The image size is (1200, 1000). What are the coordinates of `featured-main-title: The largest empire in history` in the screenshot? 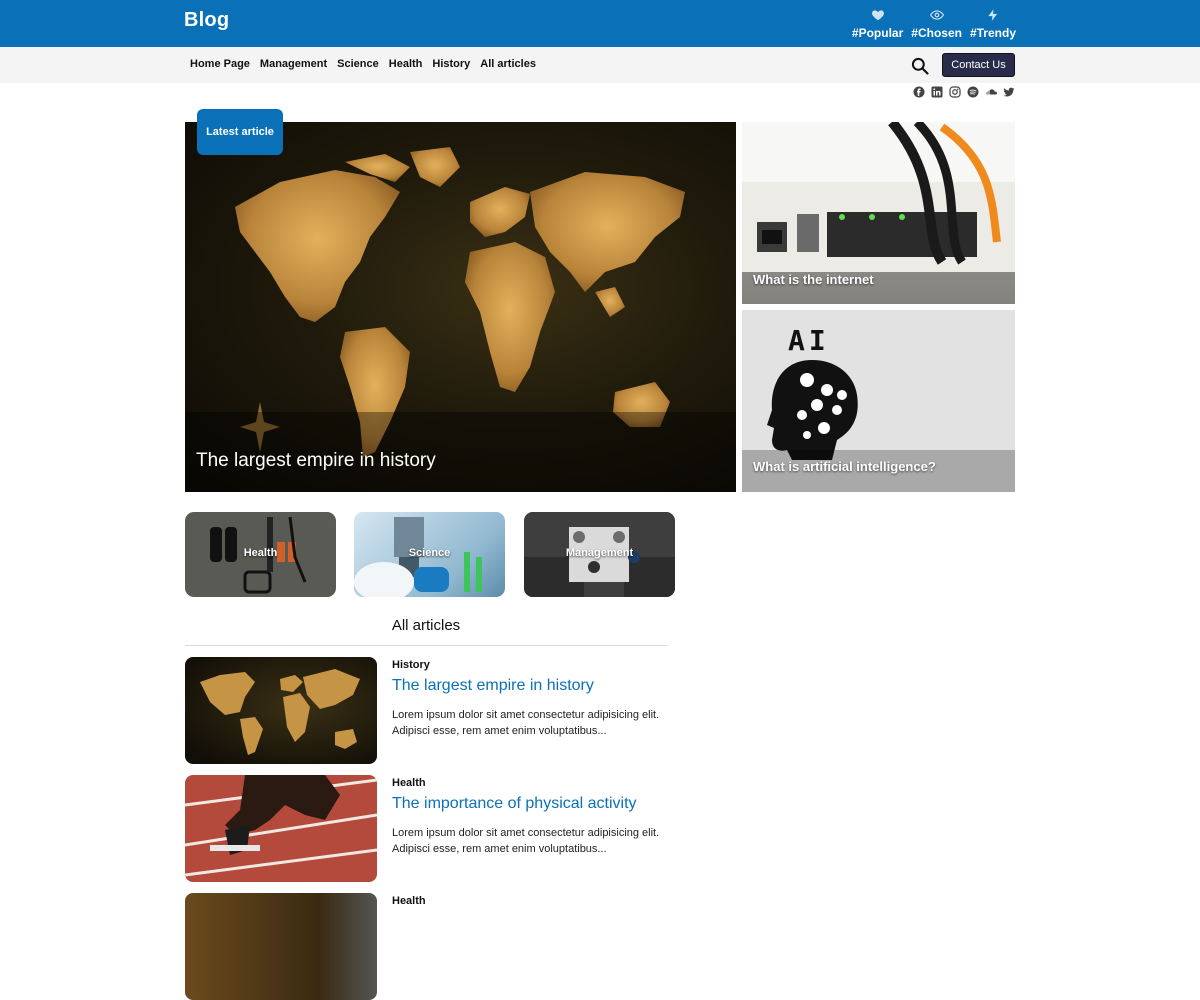 It's located at (316, 461).